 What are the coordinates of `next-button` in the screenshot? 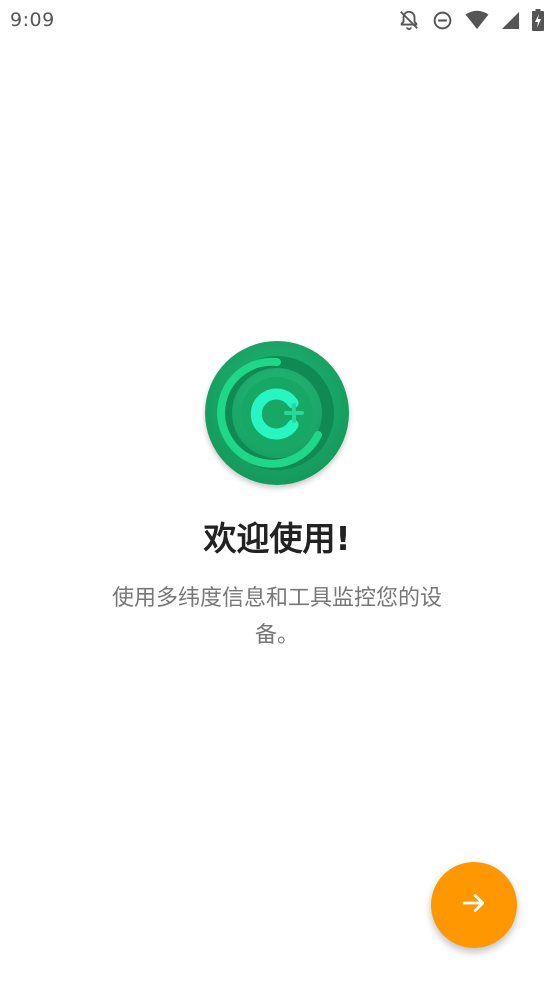 It's located at (474, 905).